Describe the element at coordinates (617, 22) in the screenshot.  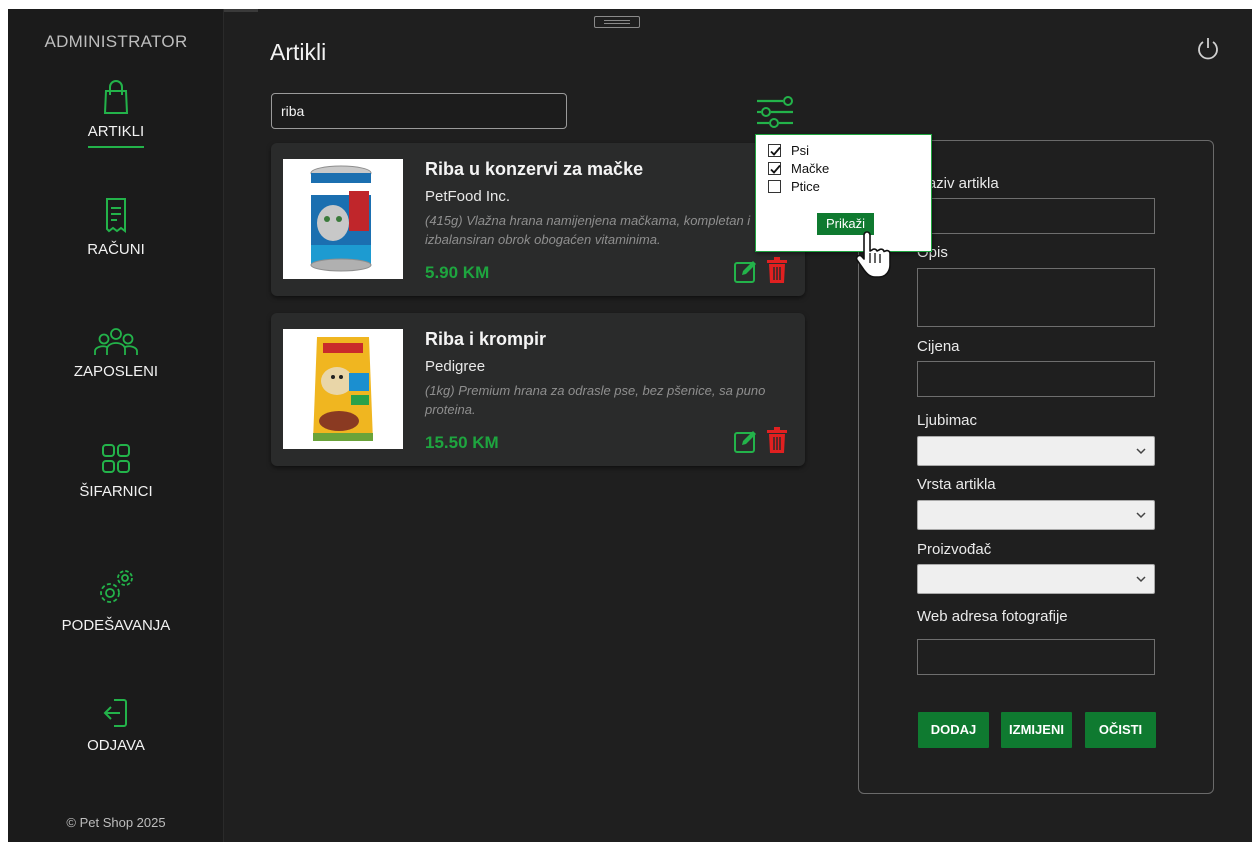
I see `drag-handle` at that location.